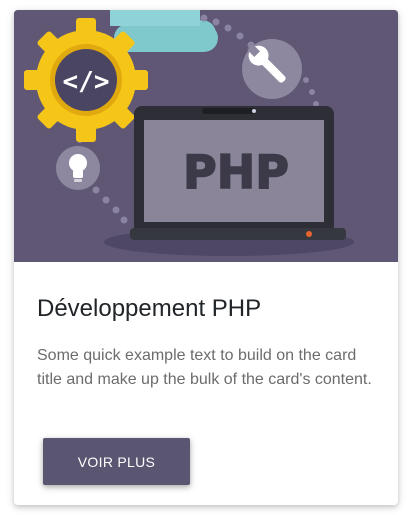  What do you see at coordinates (78, 168) in the screenshot?
I see `lightbulb-icon` at bounding box center [78, 168].